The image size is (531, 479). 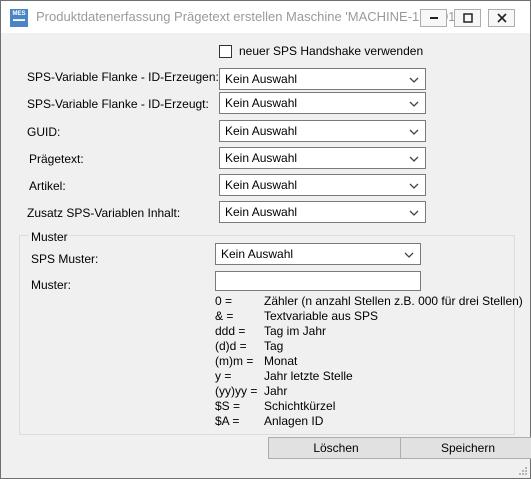 What do you see at coordinates (321, 316) in the screenshot?
I see `legend-desc: Textvariable aus SPS` at bounding box center [321, 316].